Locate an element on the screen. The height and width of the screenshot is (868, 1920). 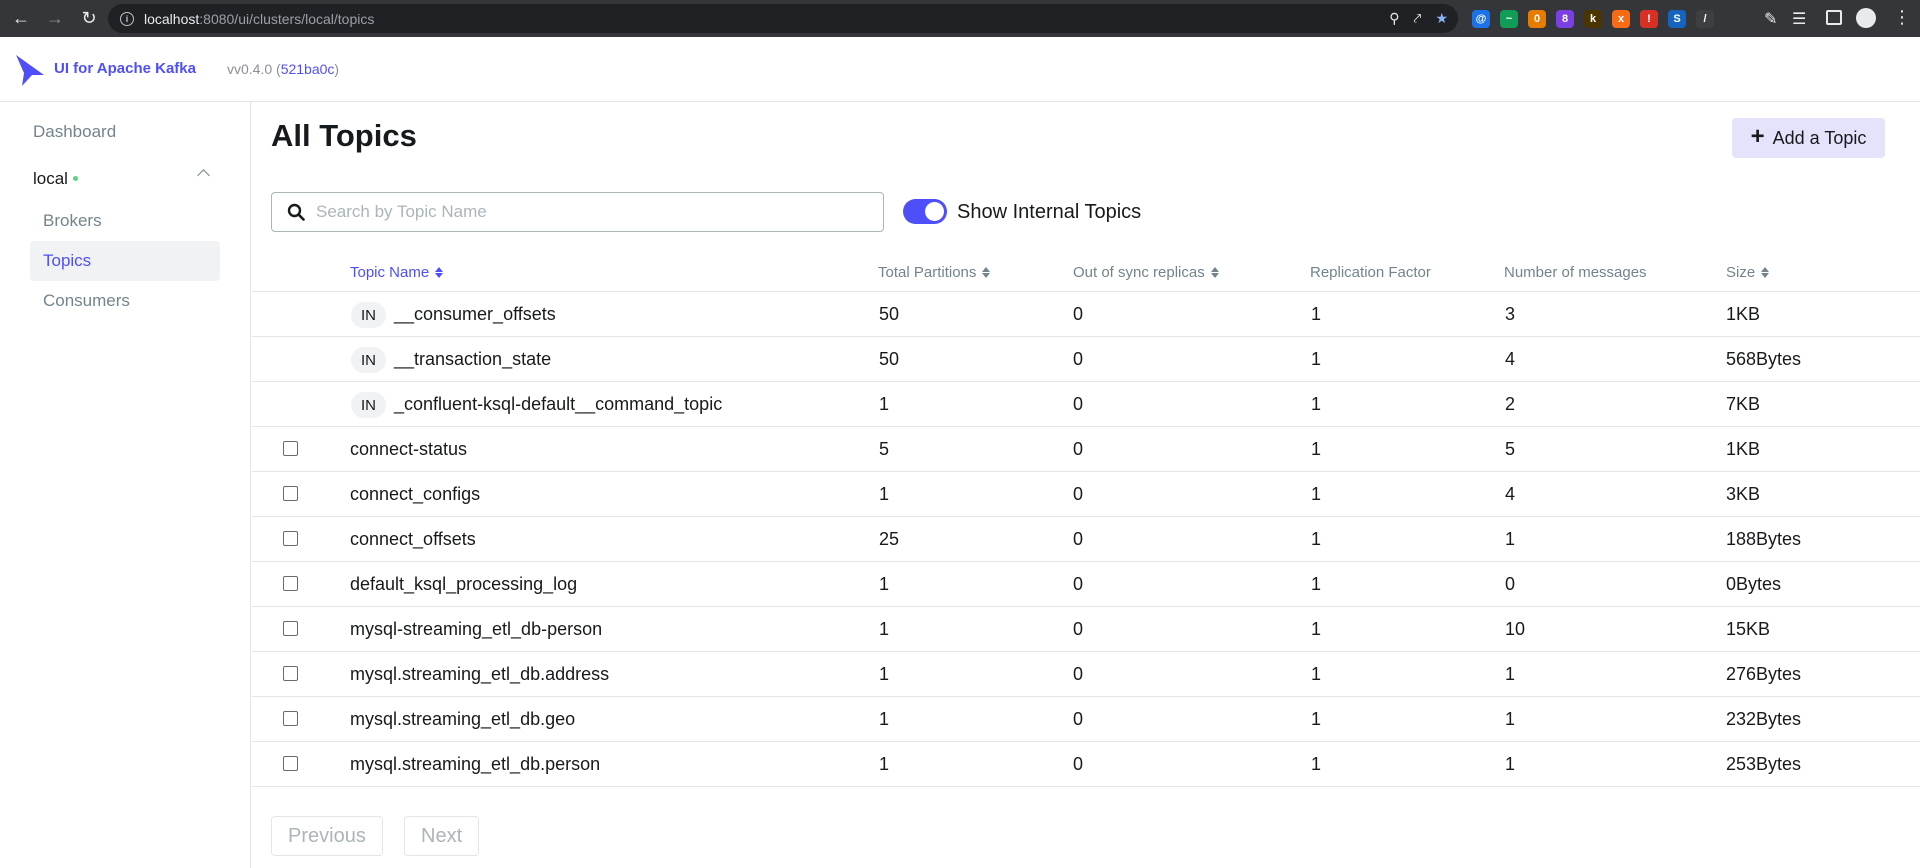
column-header-topic-name: Topic Name is located at coordinates (397, 272).